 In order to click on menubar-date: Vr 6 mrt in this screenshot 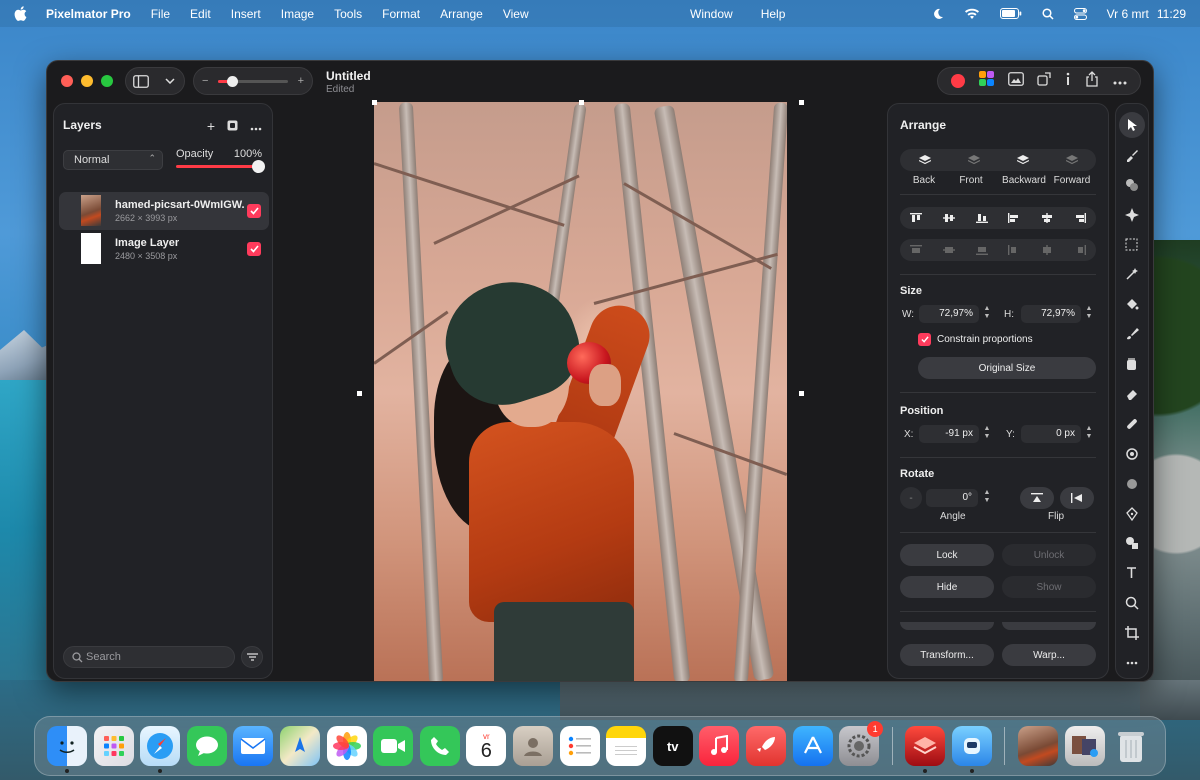, I will do `click(1128, 14)`.